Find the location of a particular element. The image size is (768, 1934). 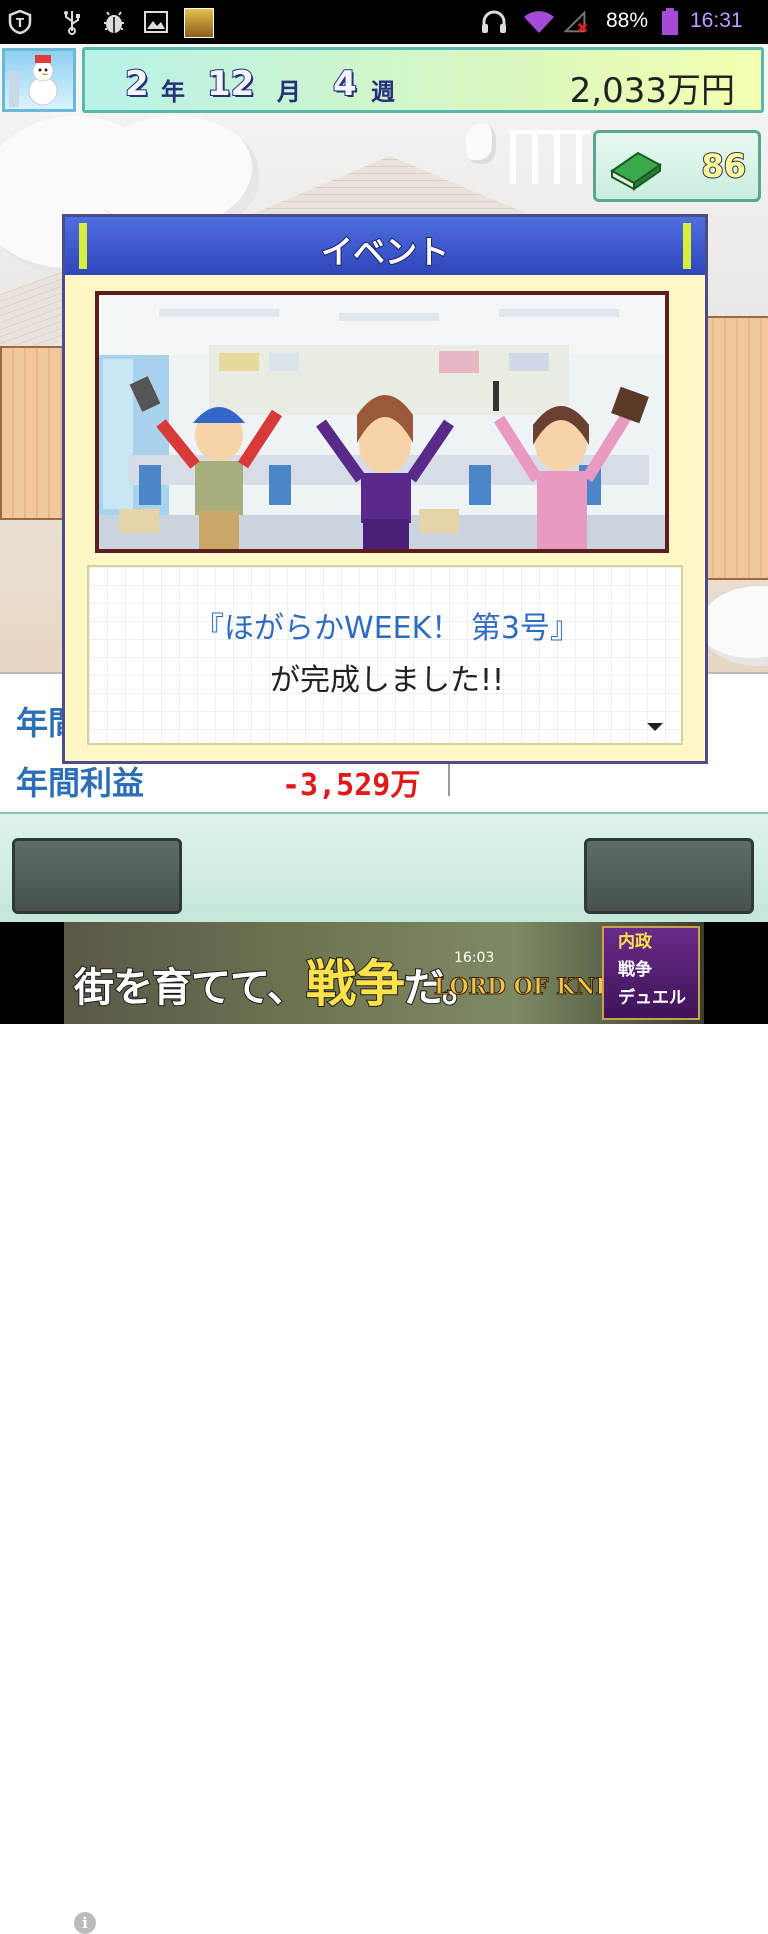

dialog-title: イベント is located at coordinates (385, 252).